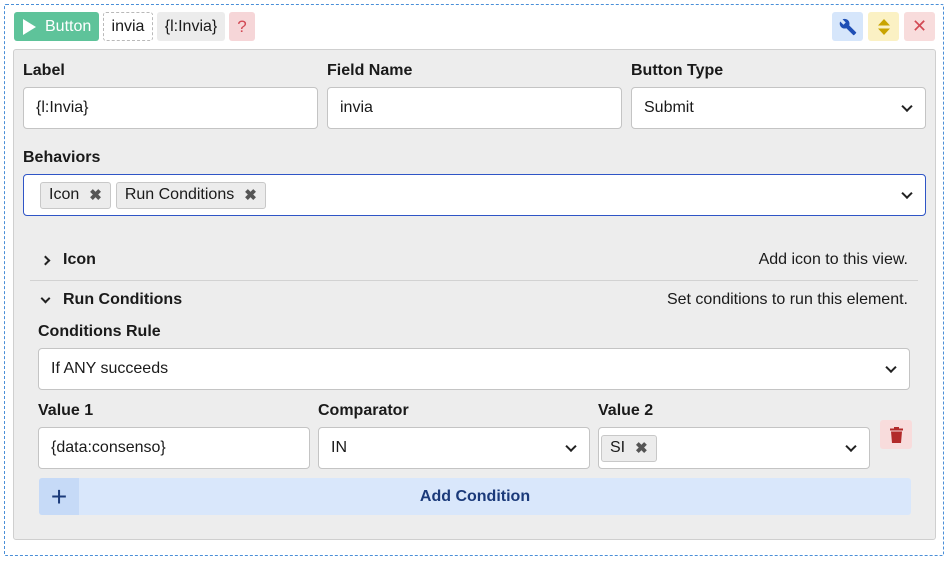 This screenshot has height=566, width=950. I want to click on section-divider, so click(474, 280).